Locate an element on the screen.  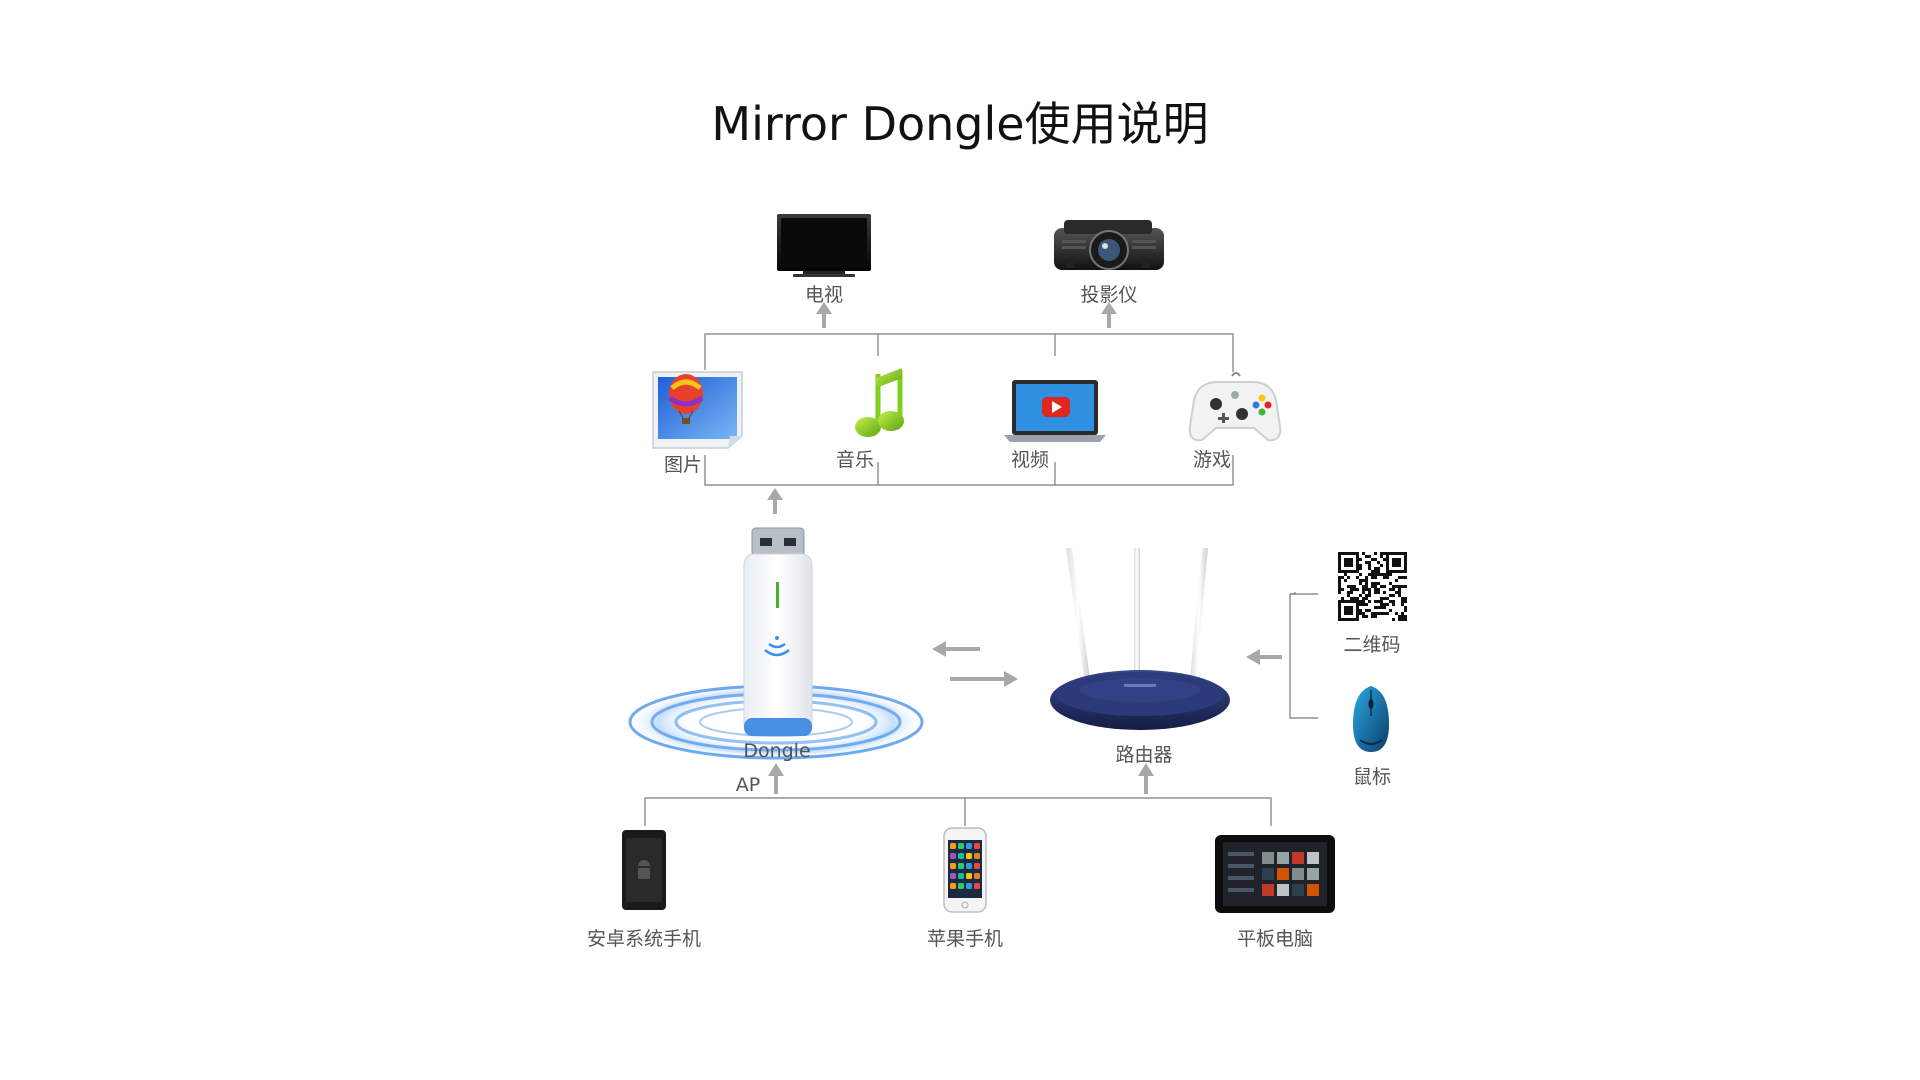
router-icon is located at coordinates (1140, 639).